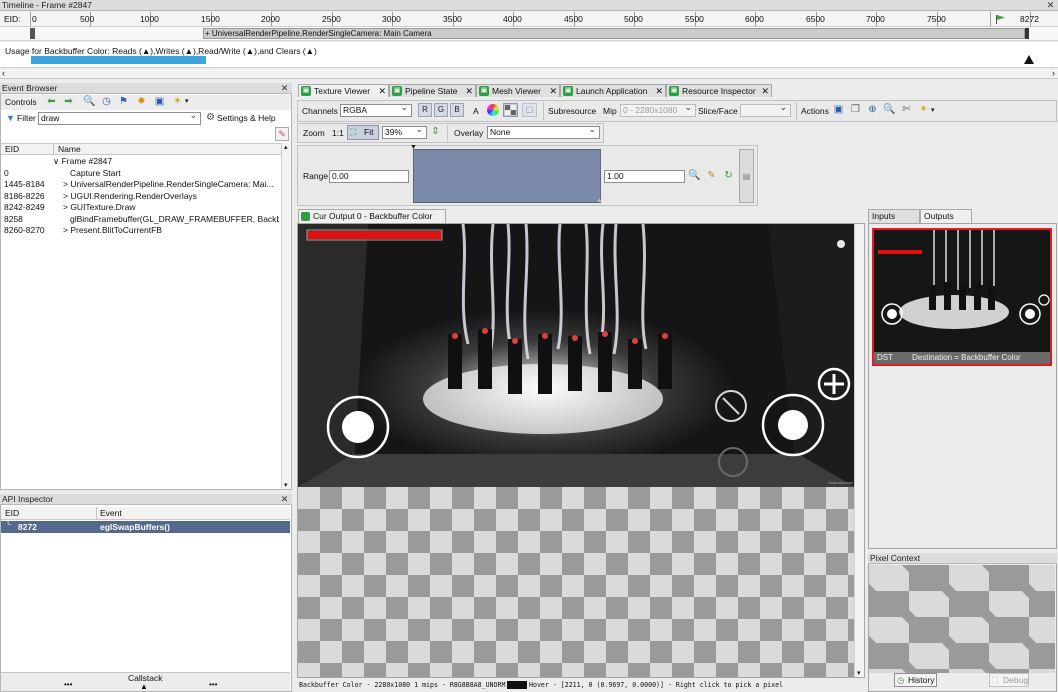  What do you see at coordinates (728, 176) in the screenshot?
I see `reset-range-icon: ↻` at bounding box center [728, 176].